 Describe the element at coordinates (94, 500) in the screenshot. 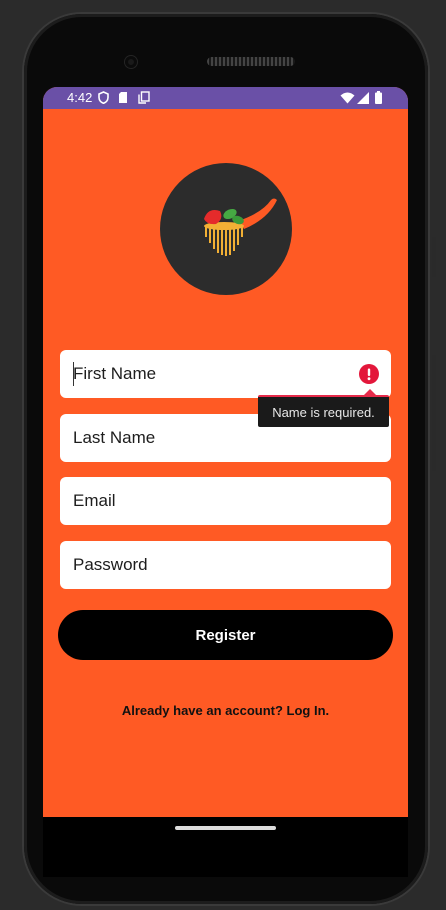

I see `email-placeholder: Email` at that location.